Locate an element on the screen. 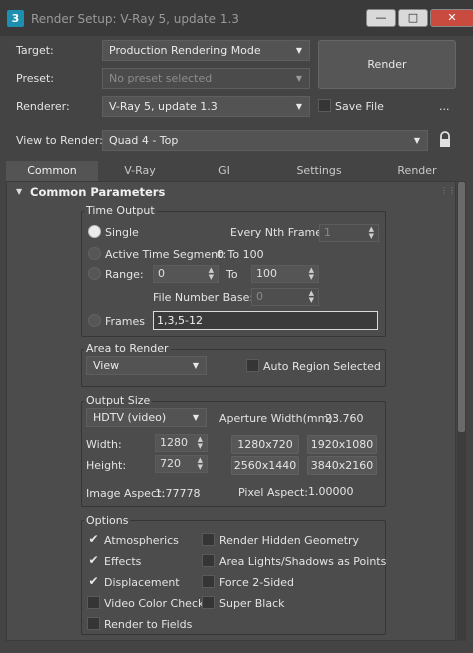  effects-label: Effects is located at coordinates (123, 561).